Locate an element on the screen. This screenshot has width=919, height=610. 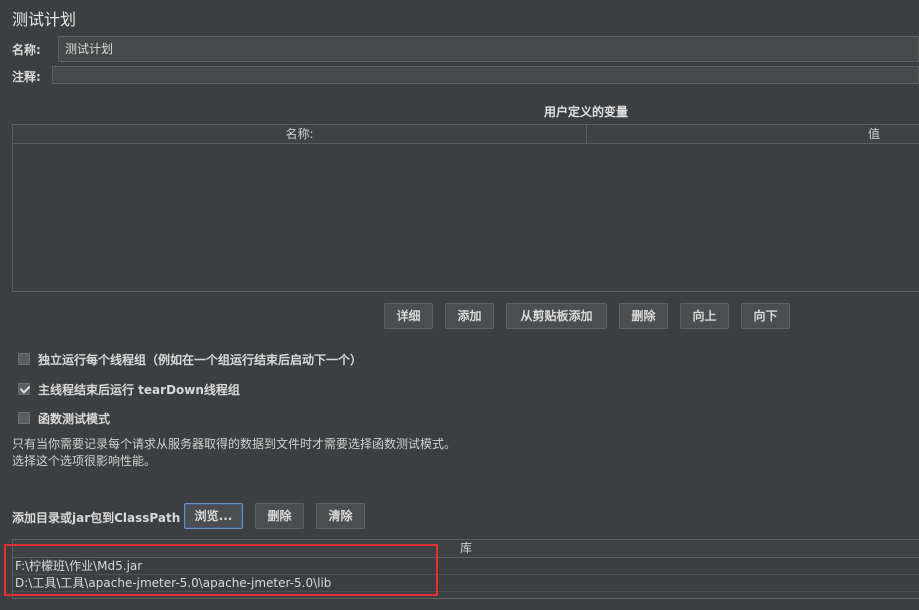
delete-var-button: 删除 is located at coordinates (643, 316).